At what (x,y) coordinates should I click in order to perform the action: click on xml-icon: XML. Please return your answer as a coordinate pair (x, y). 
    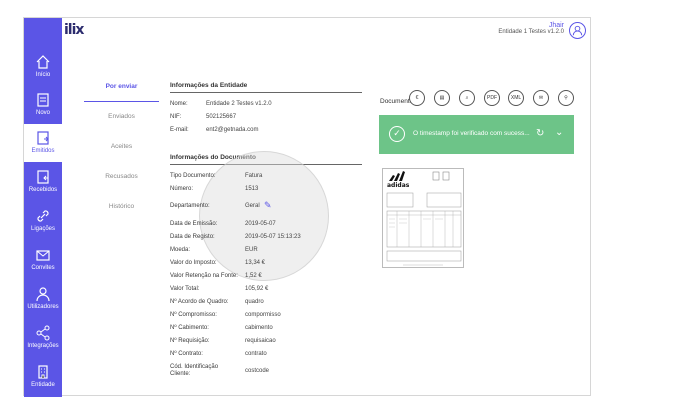
    Looking at the image, I should click on (516, 98).